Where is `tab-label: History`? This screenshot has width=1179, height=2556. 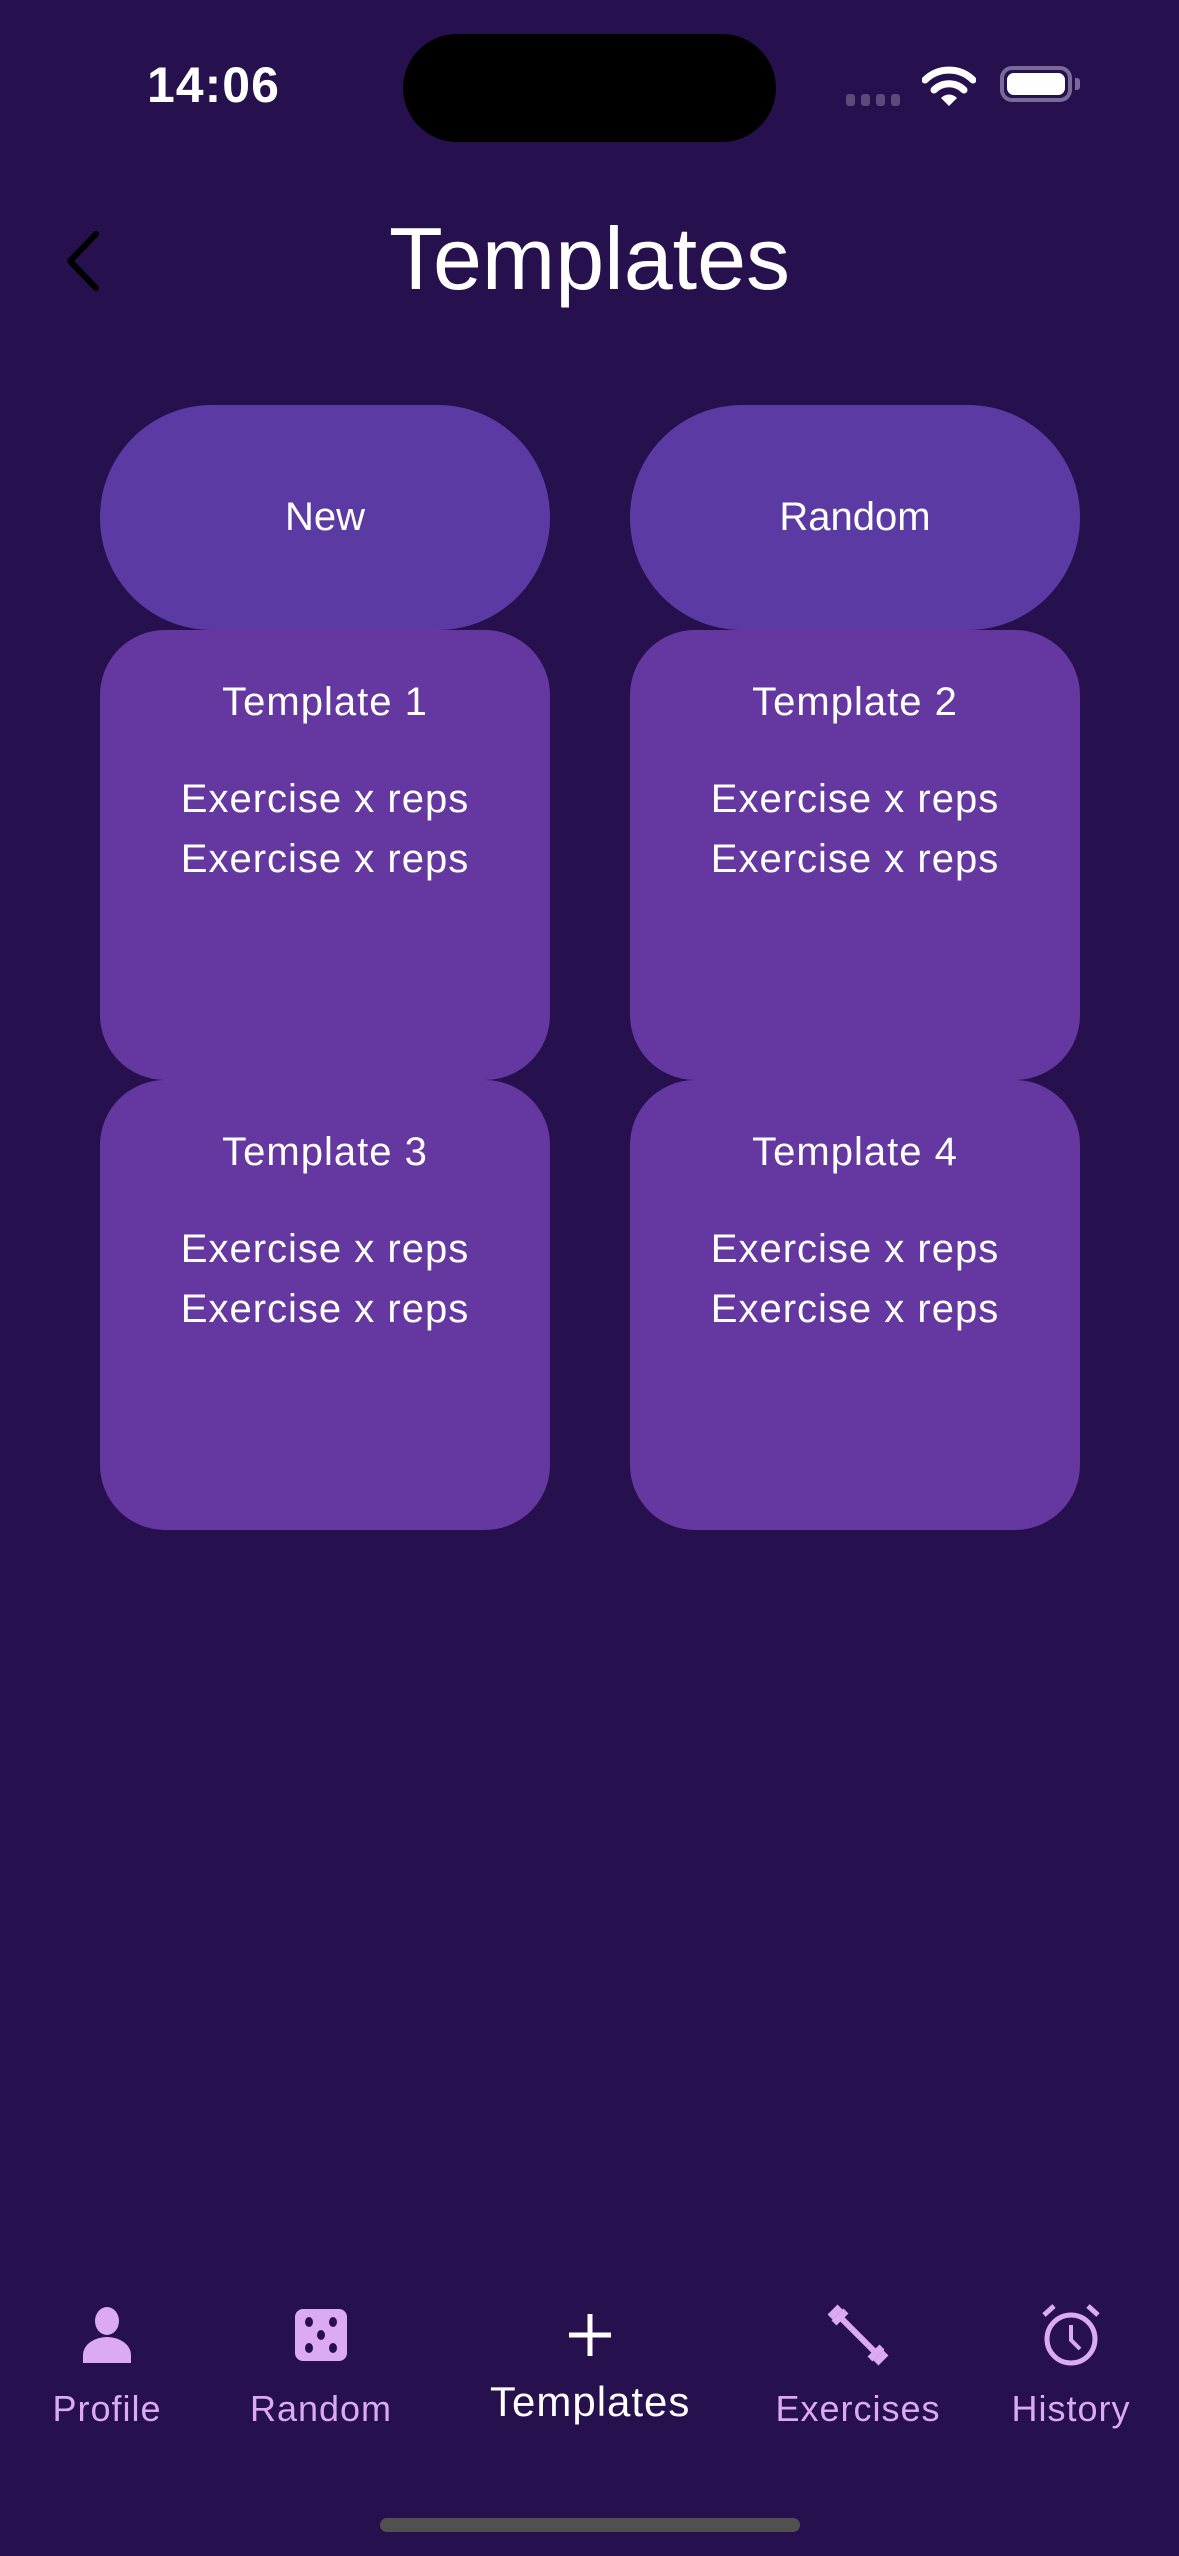
tab-label: History is located at coordinates (1071, 2408).